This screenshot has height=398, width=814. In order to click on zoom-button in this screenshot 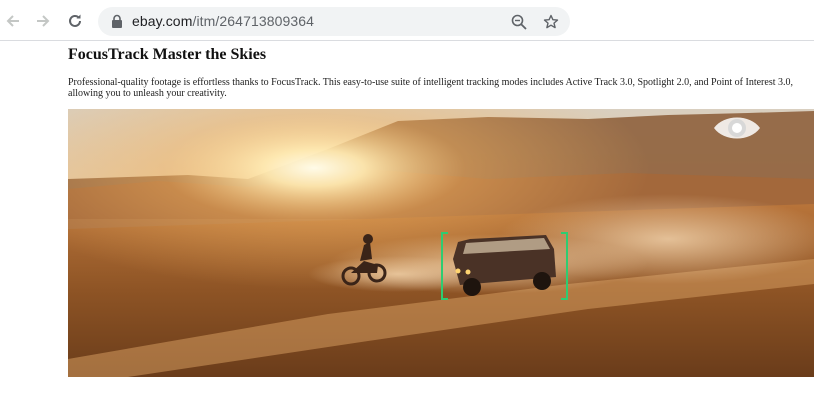, I will do `click(519, 22)`.